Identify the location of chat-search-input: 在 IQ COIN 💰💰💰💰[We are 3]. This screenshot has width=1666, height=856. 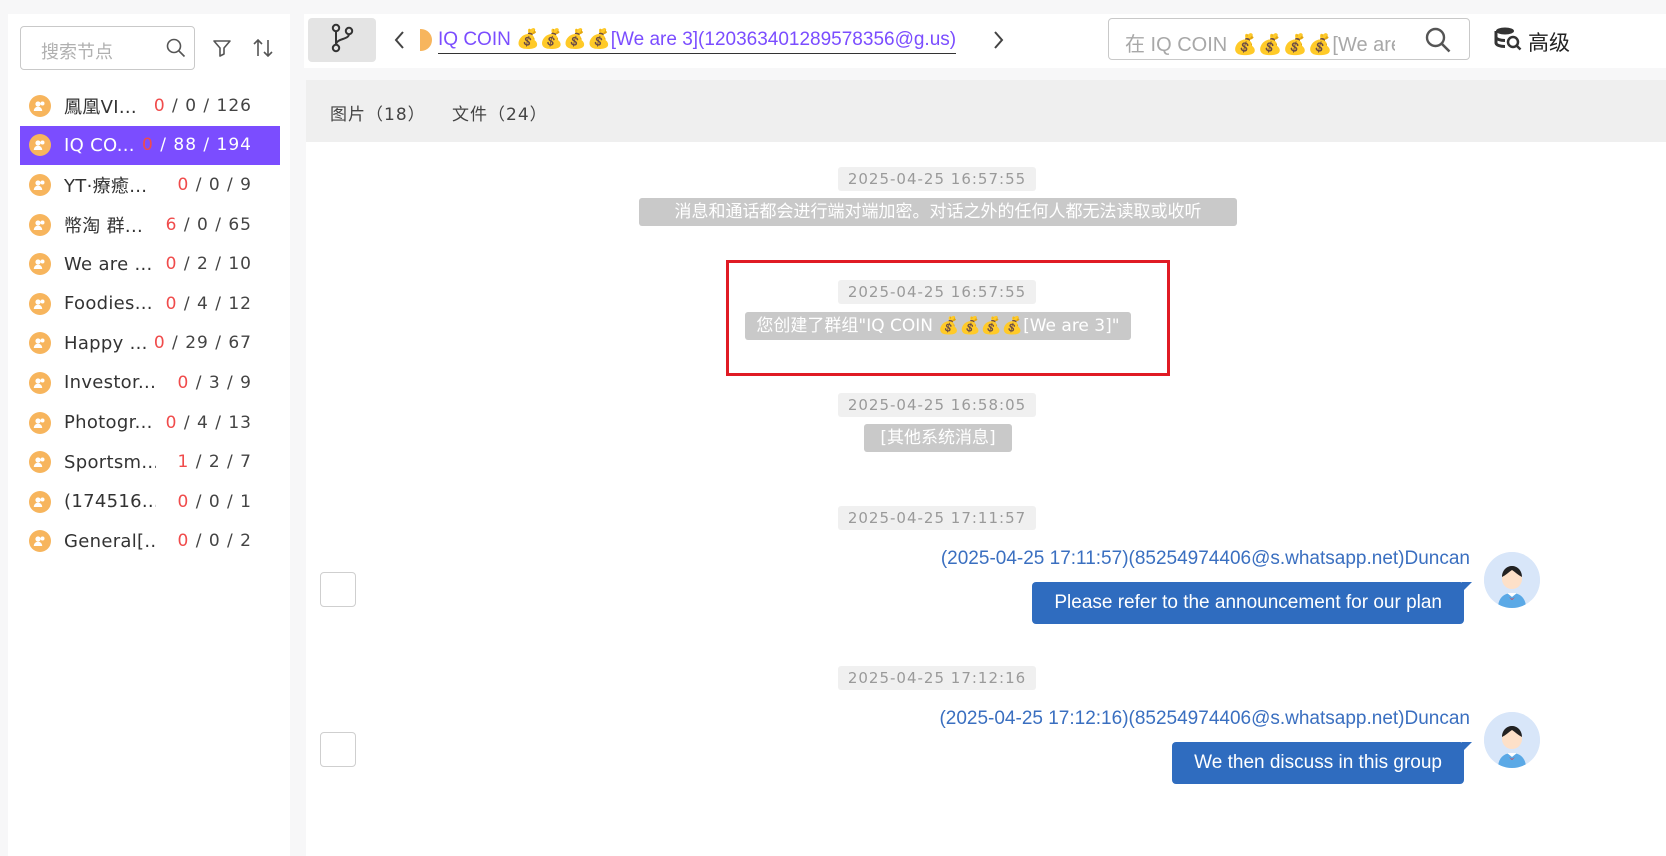
(1289, 39).